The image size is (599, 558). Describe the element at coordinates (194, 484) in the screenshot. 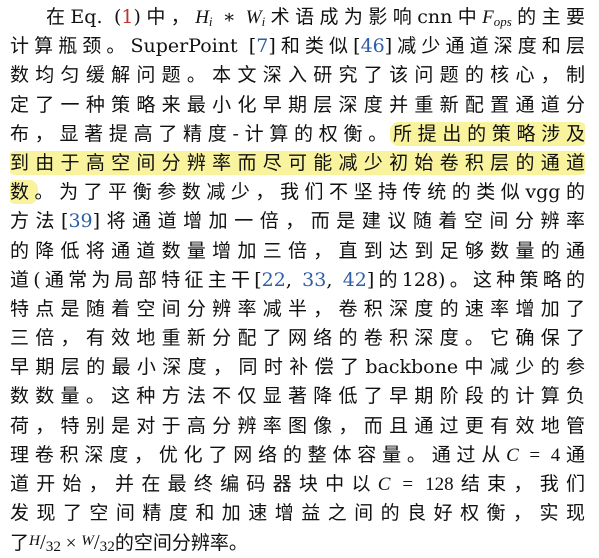

I see `text-run: 道开始，并在最终编码器块中以` at that location.